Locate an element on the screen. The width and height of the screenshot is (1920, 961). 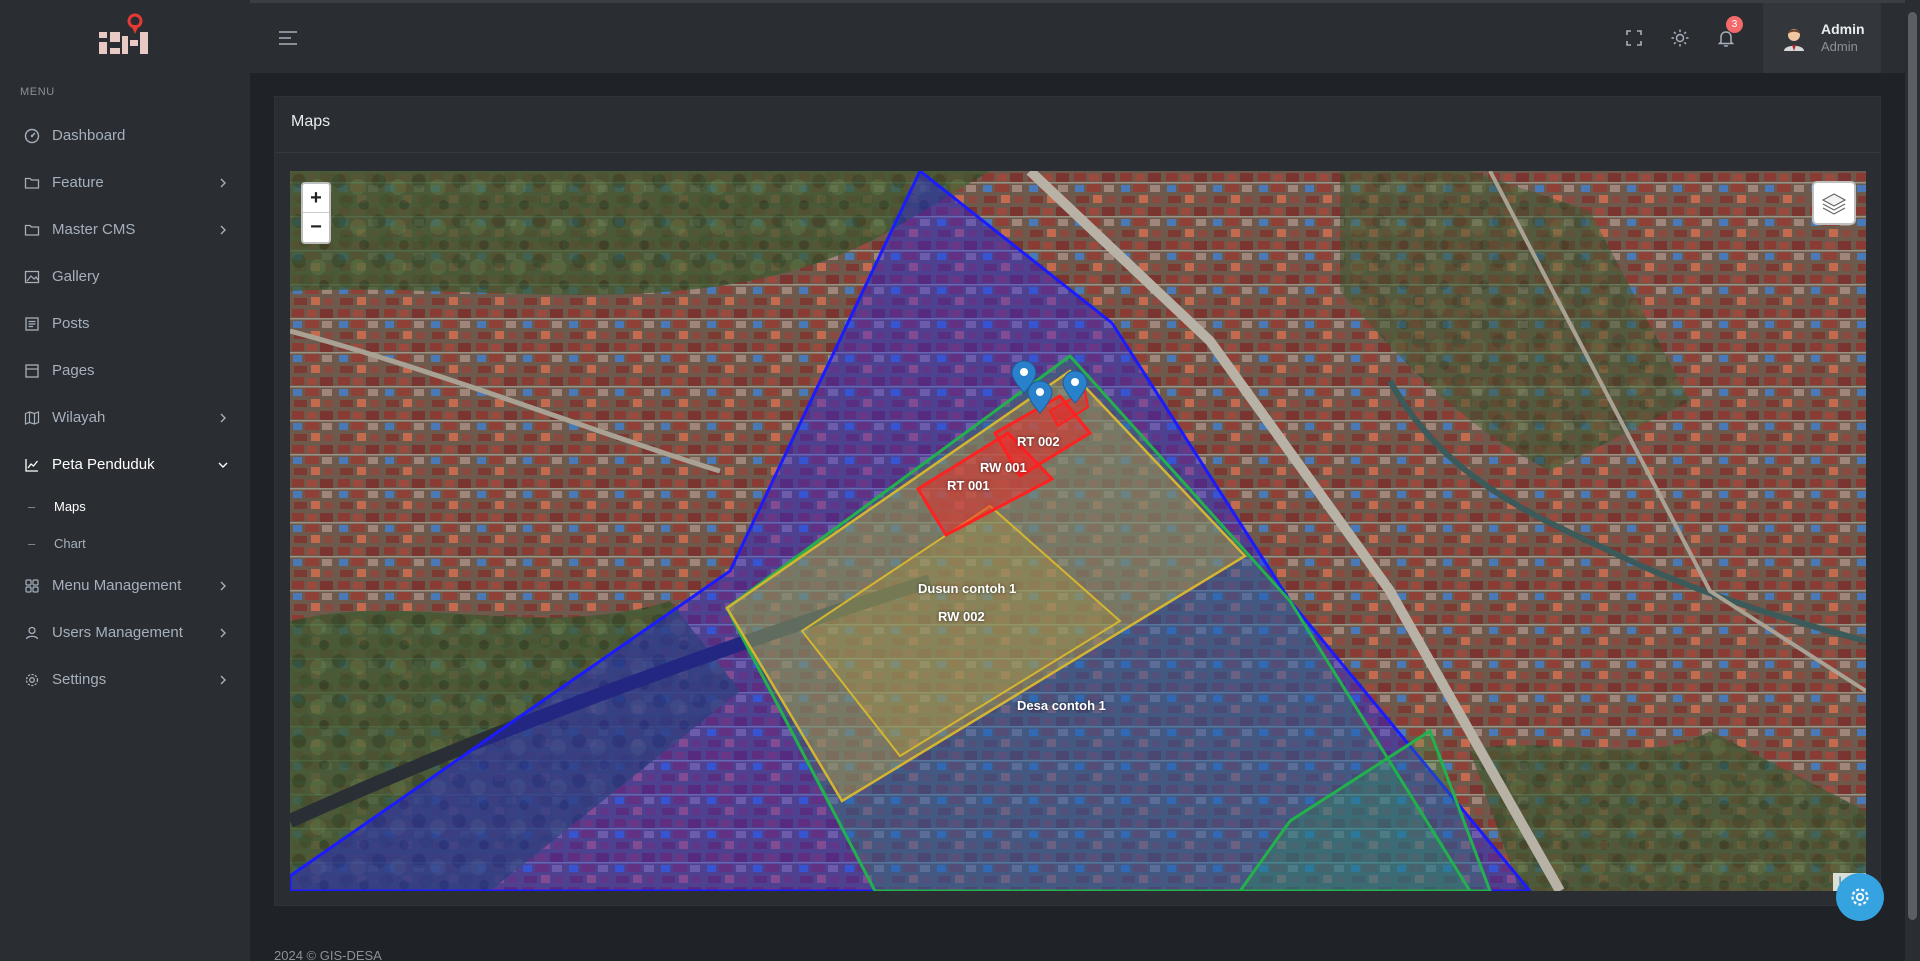
layers-control is located at coordinates (1834, 203).